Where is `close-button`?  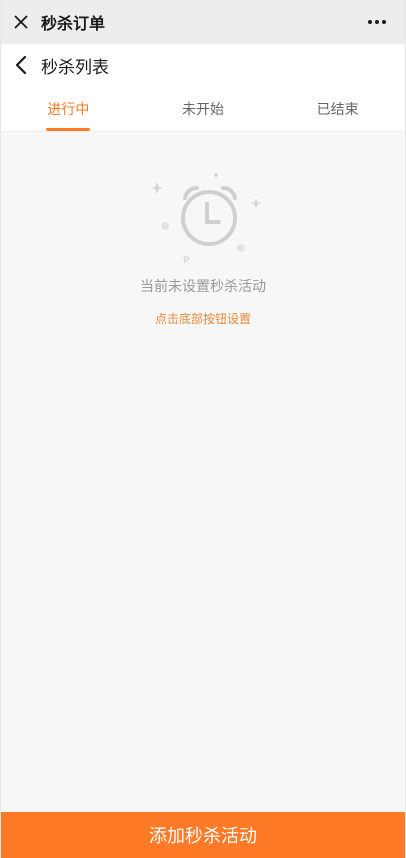
close-button is located at coordinates (21, 22).